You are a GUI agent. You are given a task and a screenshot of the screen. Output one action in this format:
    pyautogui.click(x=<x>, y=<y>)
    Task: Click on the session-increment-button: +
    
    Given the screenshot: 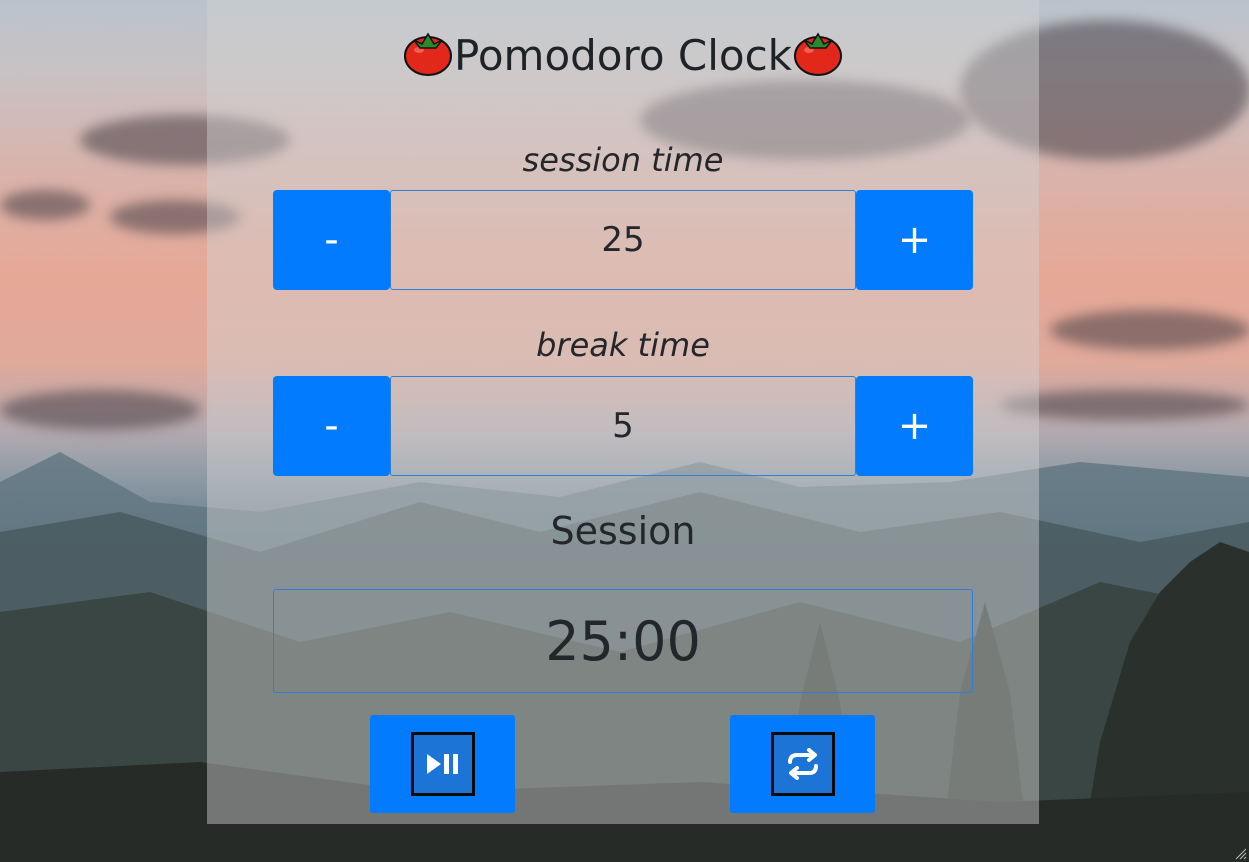 What is the action you would take?
    pyautogui.click(x=914, y=240)
    